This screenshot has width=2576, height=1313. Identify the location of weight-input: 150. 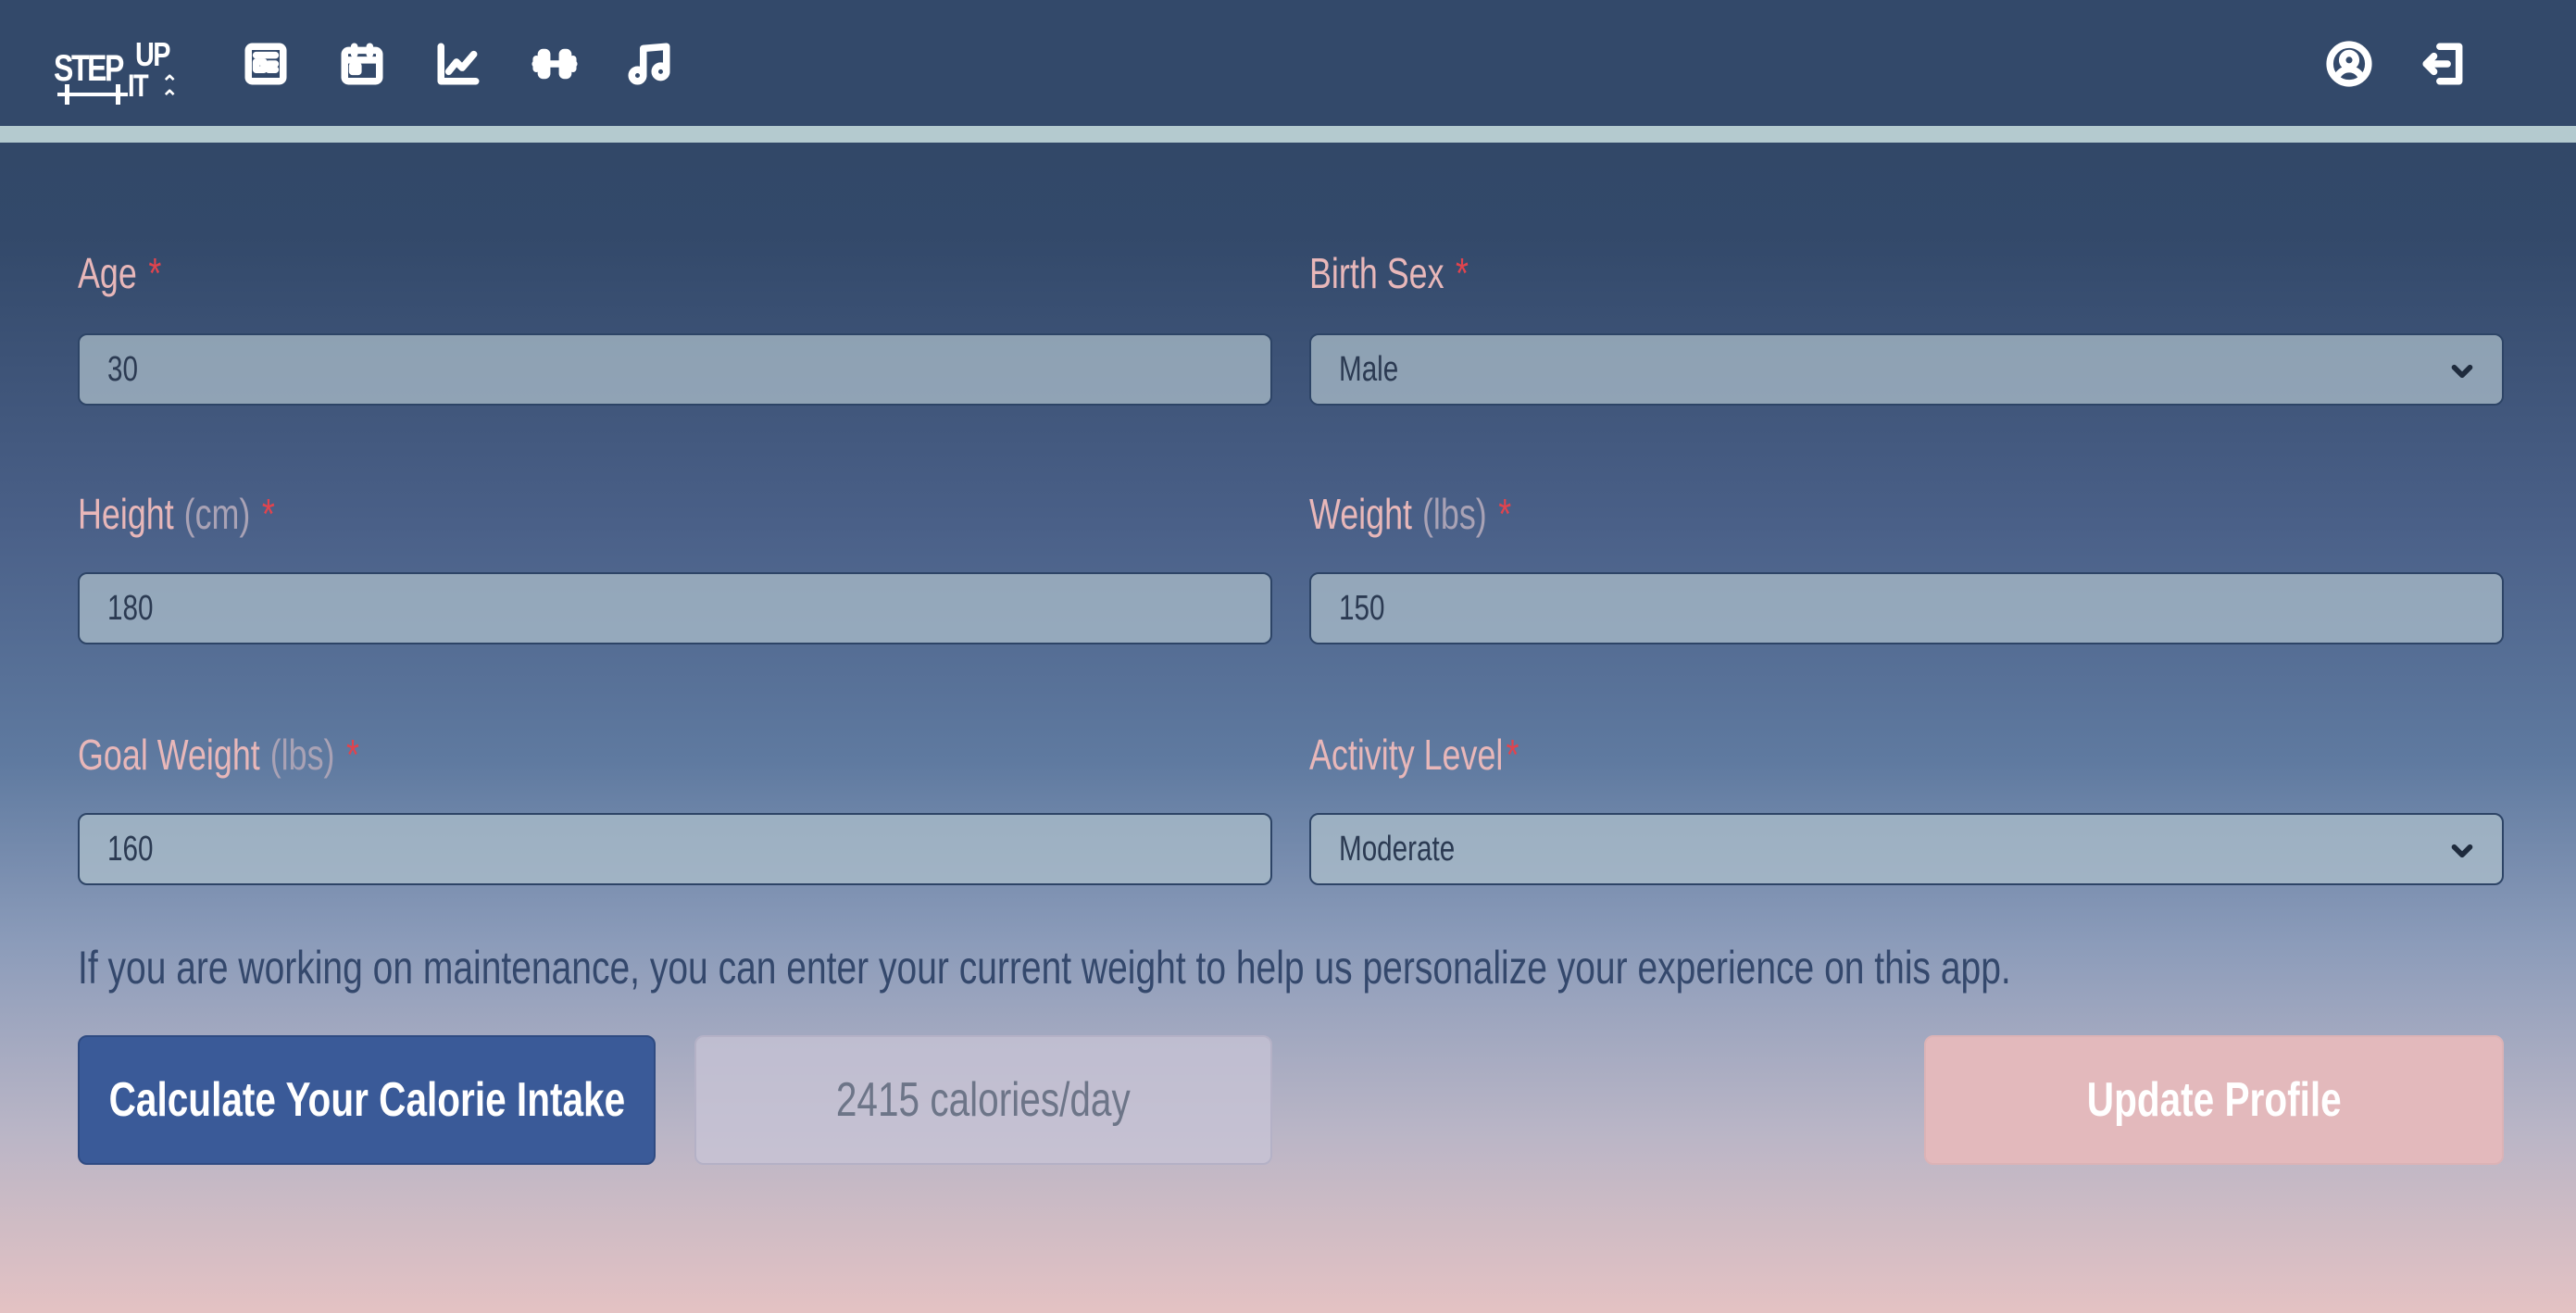
(1906, 608).